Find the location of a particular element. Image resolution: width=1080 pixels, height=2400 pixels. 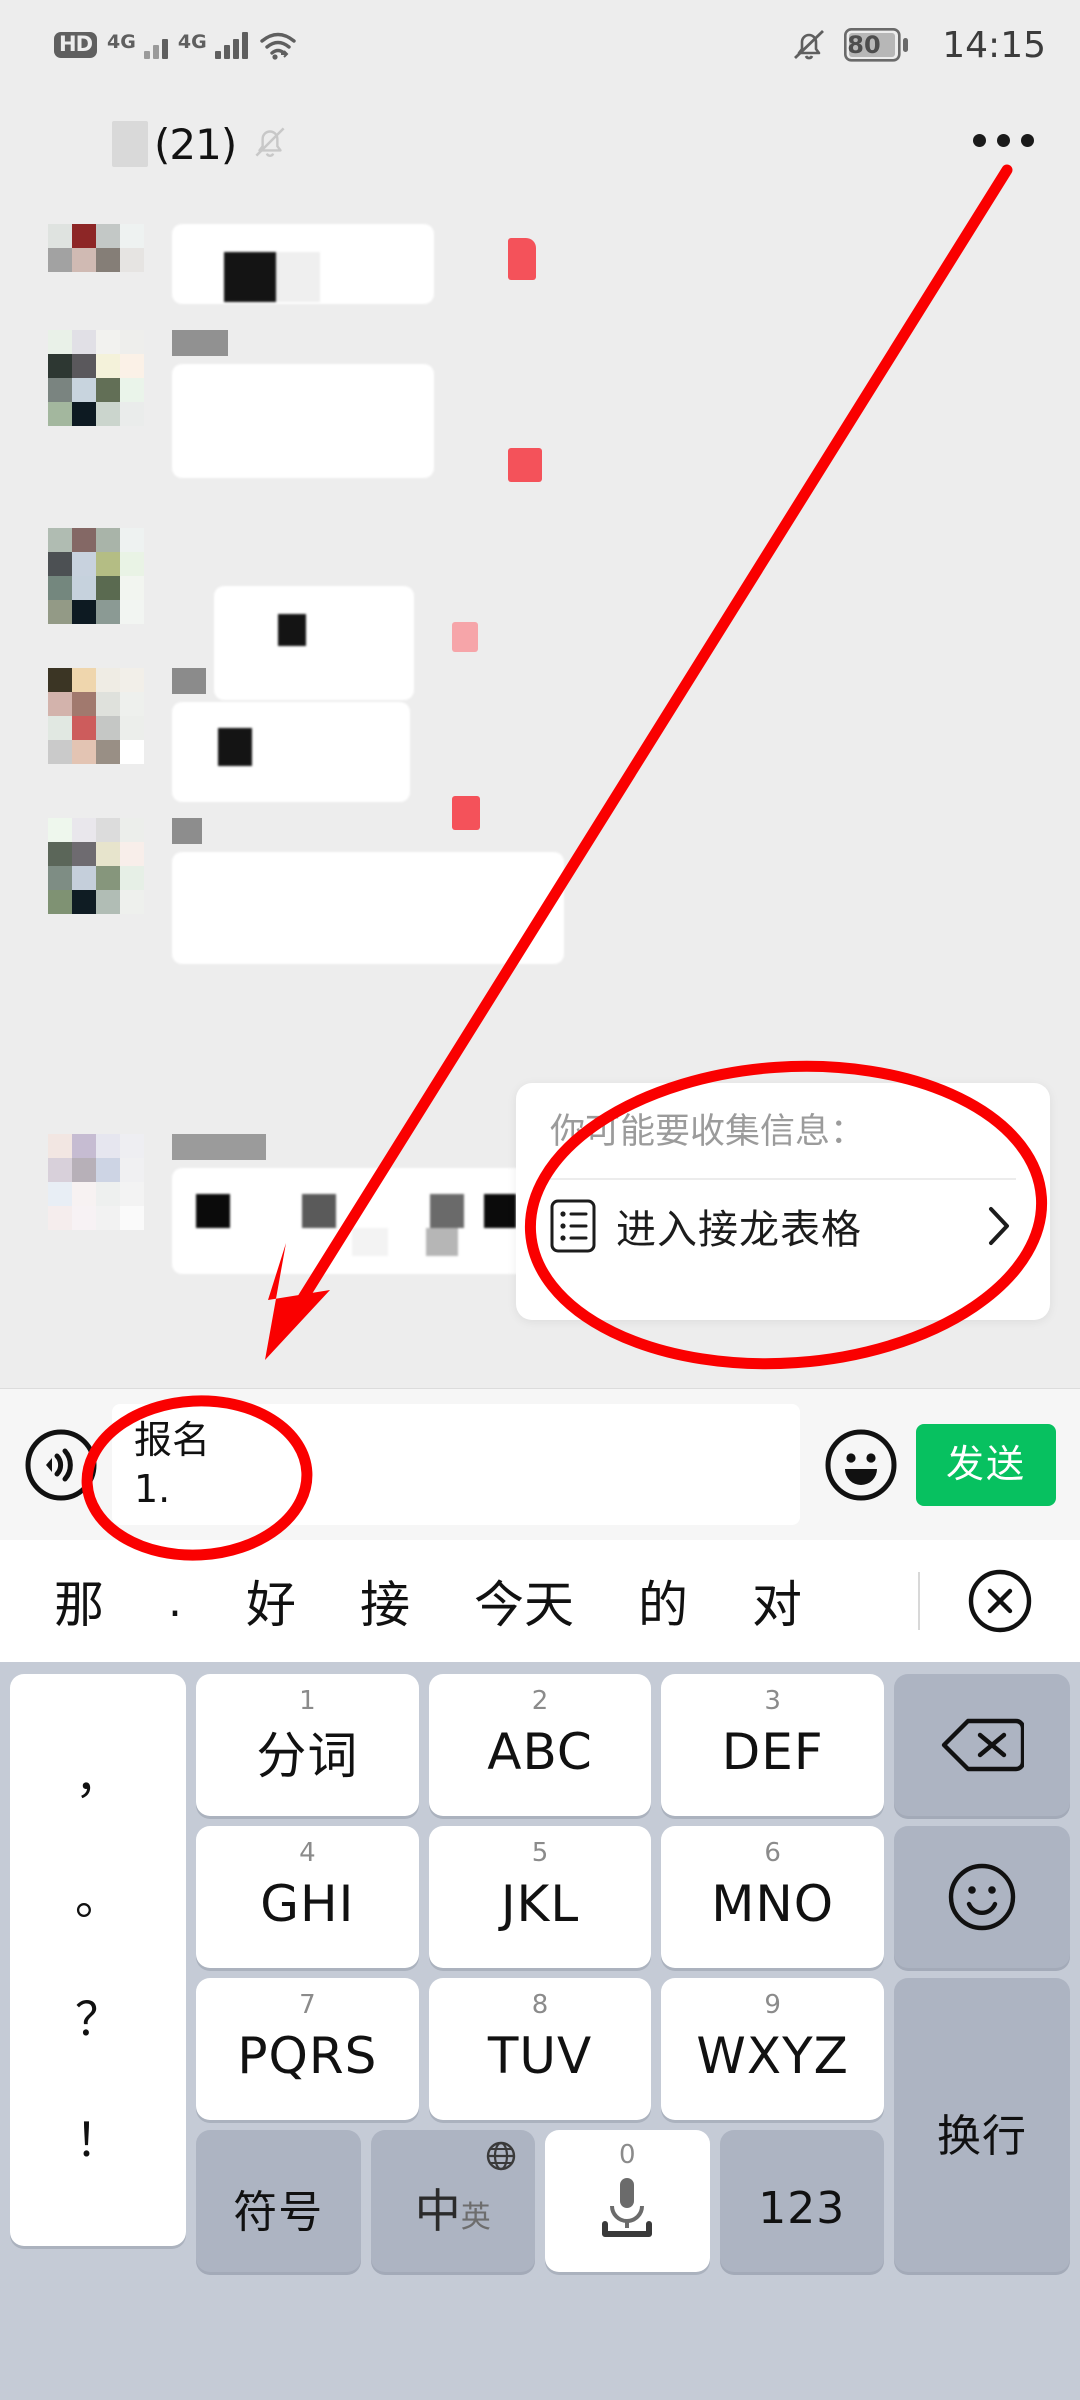

punct-comma: ， is located at coordinates (98, 1777).